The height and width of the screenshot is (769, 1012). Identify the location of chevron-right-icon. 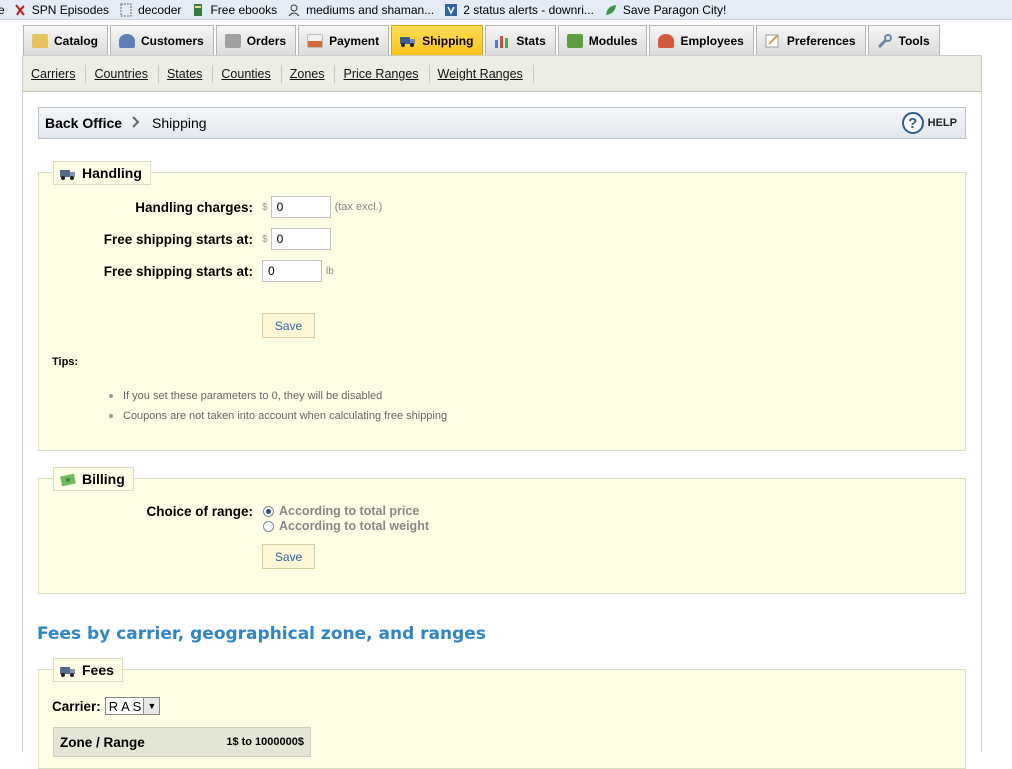
(136, 123).